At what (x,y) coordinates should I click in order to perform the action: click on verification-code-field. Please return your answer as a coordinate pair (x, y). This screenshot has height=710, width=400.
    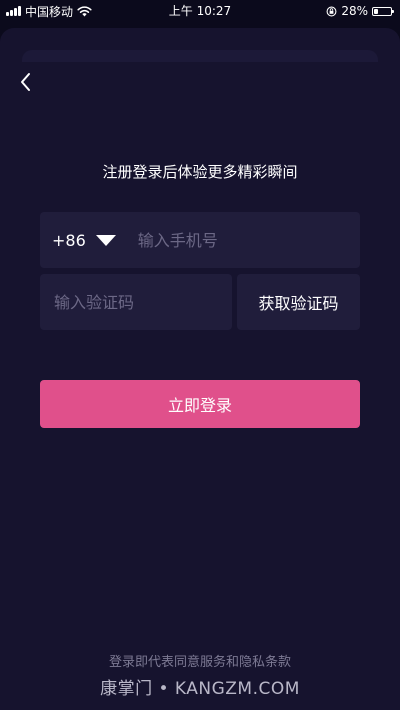
    Looking at the image, I should click on (136, 302).